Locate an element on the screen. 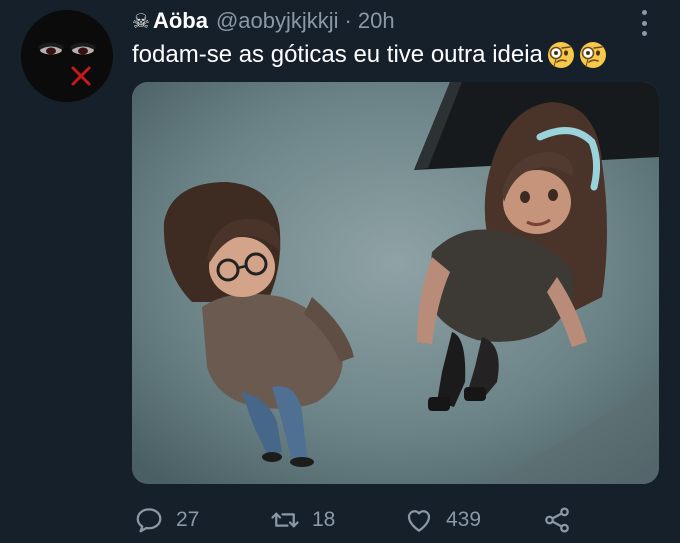 Image resolution: width=680 pixels, height=543 pixels. avatar is located at coordinates (67, 56).